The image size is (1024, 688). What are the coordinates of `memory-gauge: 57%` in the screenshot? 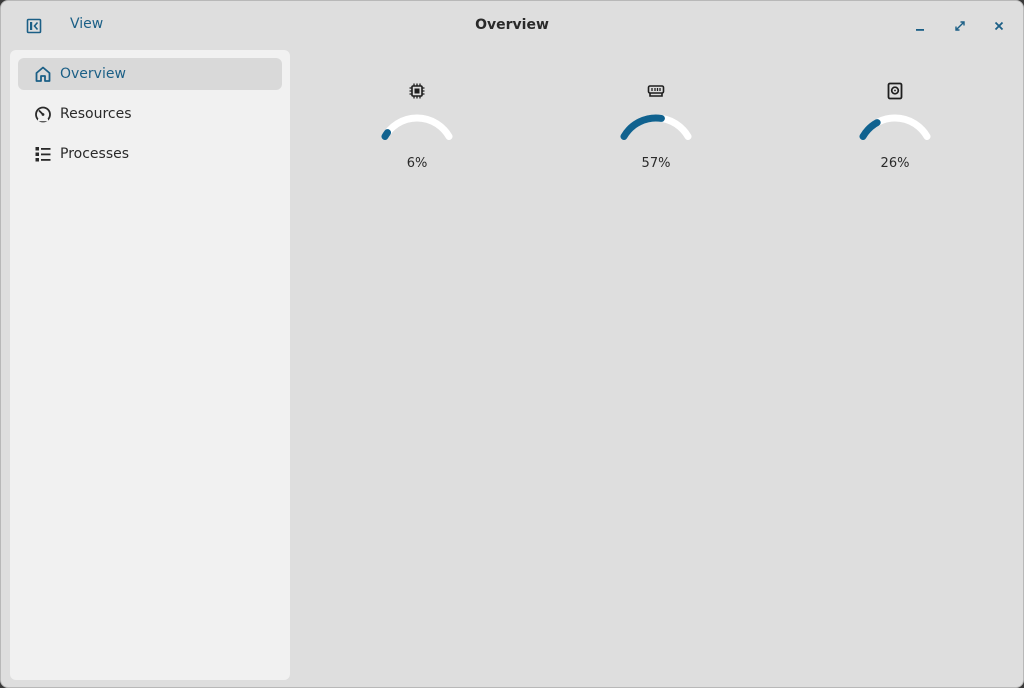 It's located at (656, 129).